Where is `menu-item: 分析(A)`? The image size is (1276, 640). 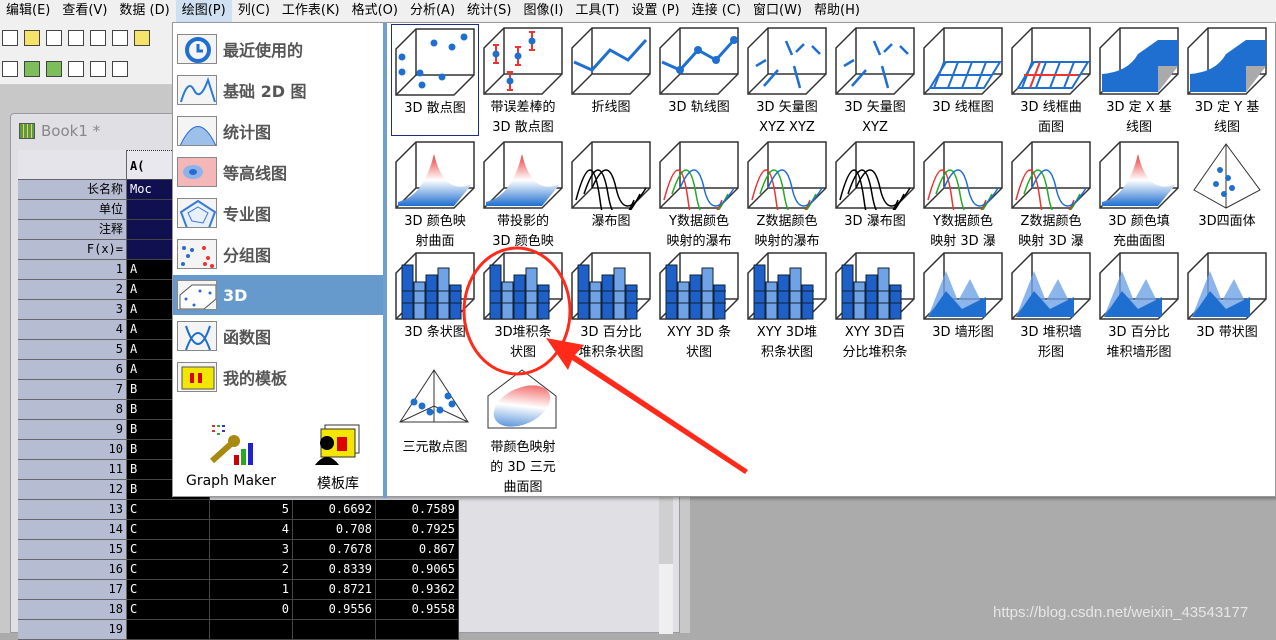 menu-item: 分析(A) is located at coordinates (432, 11).